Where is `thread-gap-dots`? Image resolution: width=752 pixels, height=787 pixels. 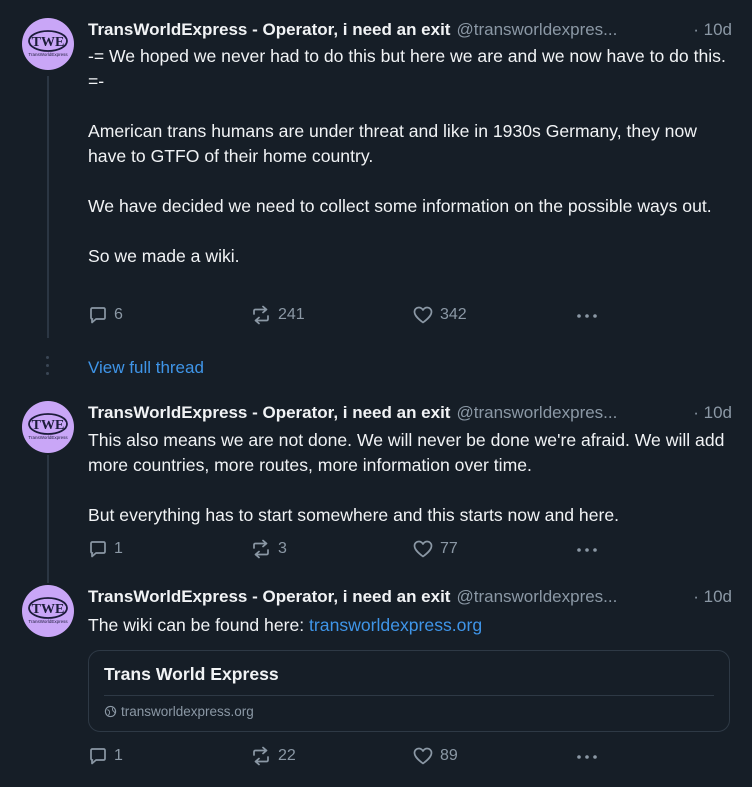 thread-gap-dots is located at coordinates (48, 368).